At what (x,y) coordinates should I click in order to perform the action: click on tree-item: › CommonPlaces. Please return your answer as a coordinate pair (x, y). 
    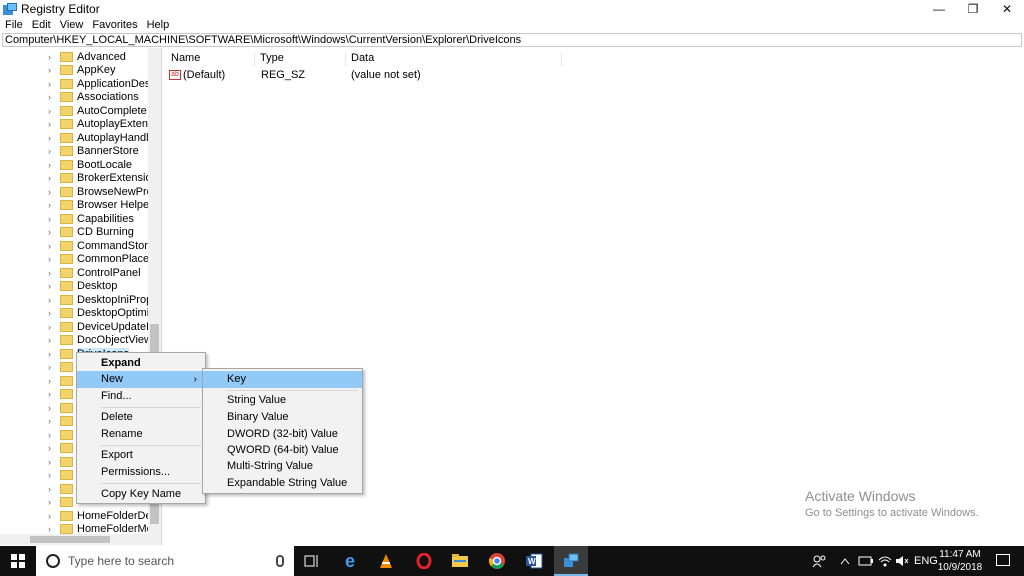
    Looking at the image, I should click on (101, 260).